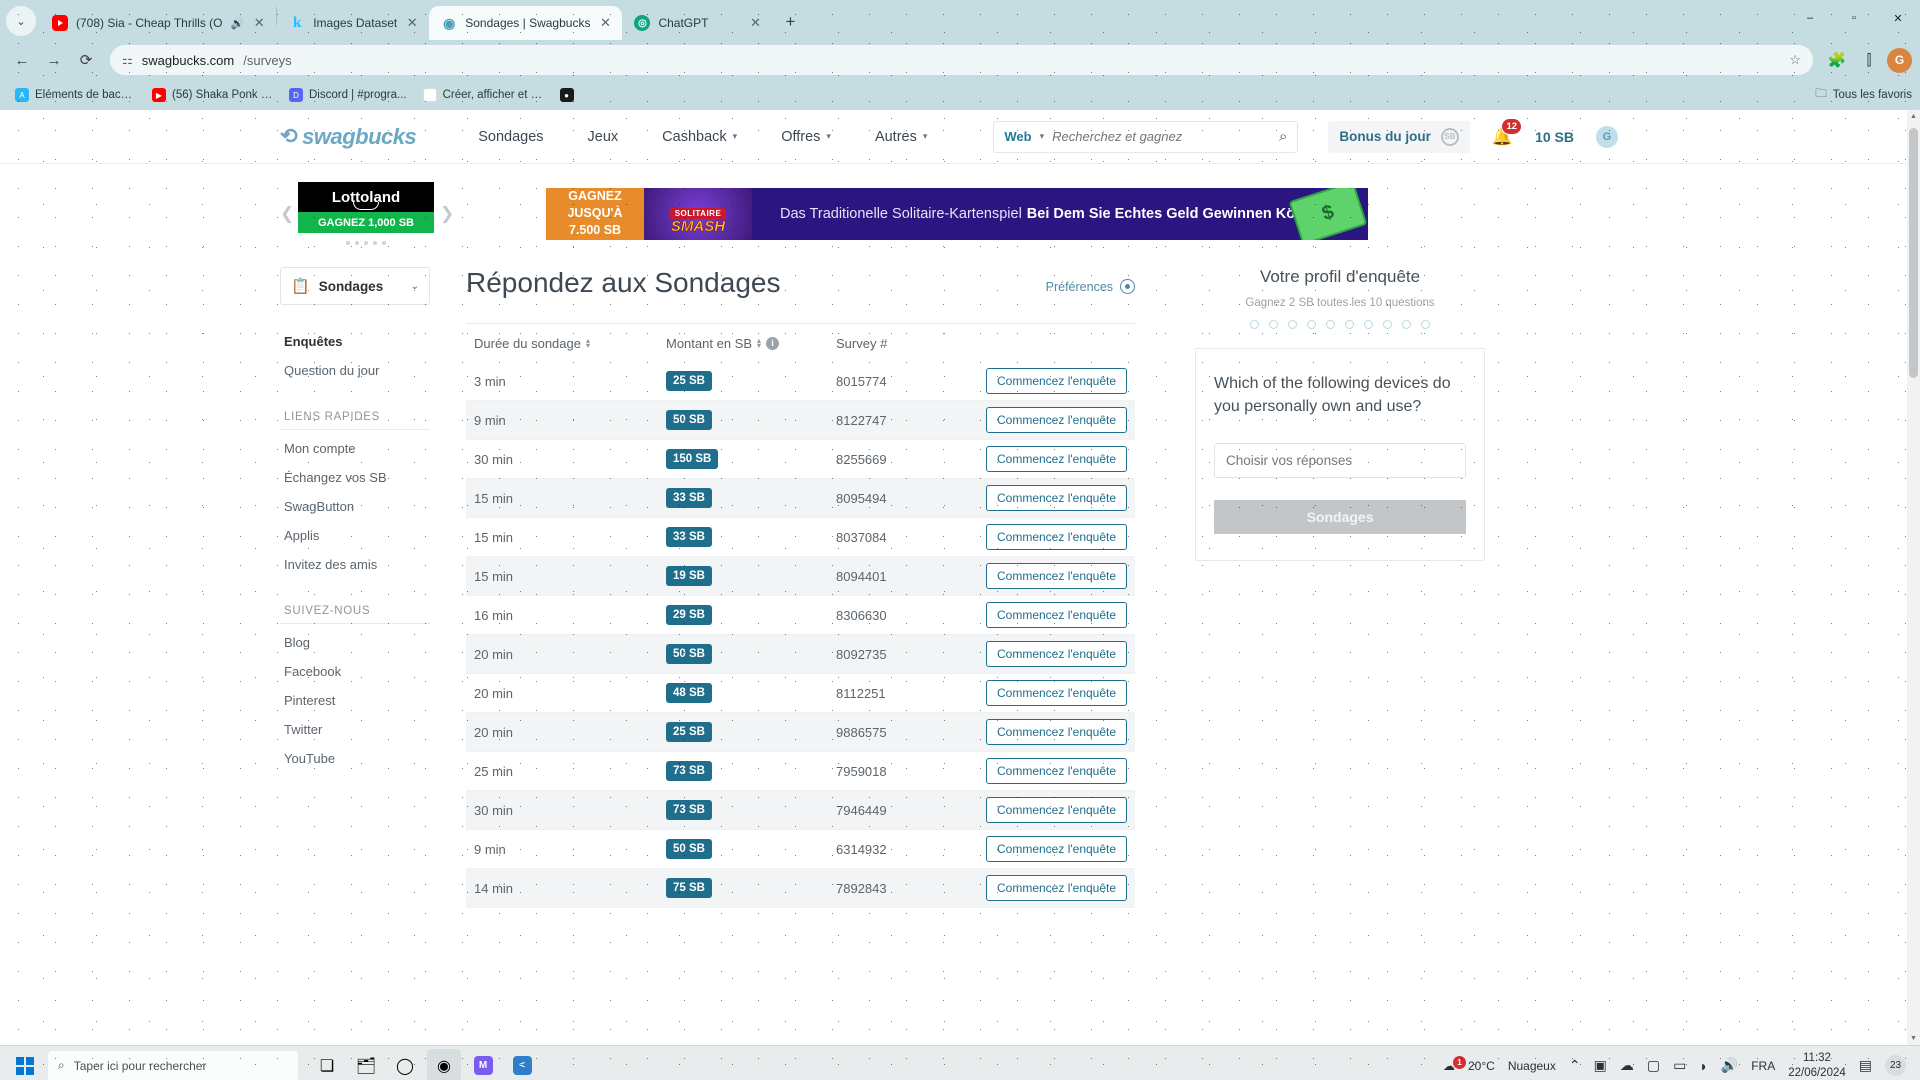 This screenshot has width=1920, height=1080. Describe the element at coordinates (25, 1064) in the screenshot. I see `start-button` at that location.